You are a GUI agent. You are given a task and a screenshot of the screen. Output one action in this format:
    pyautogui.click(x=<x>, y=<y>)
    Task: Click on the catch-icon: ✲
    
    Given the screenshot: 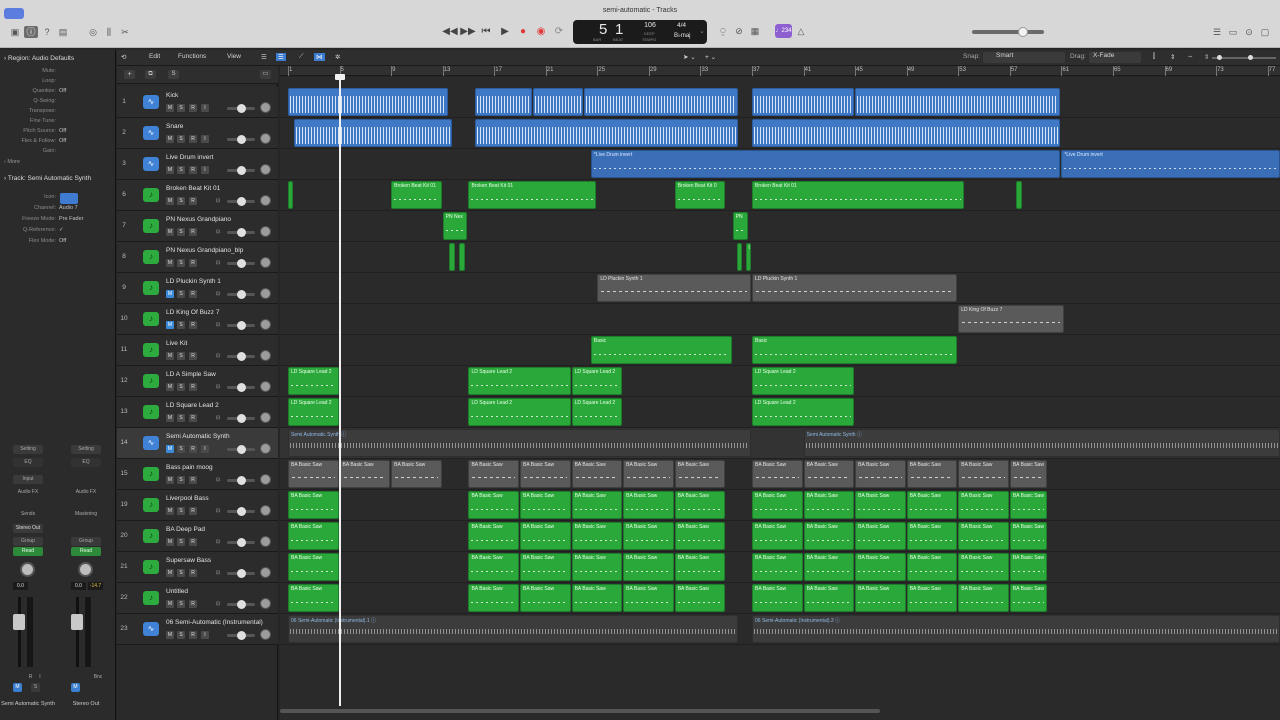 What is the action you would take?
    pyautogui.click(x=337, y=57)
    